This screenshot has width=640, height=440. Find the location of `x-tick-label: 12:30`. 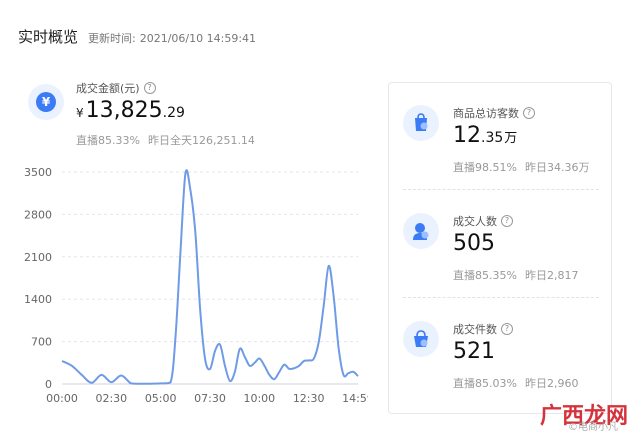

x-tick-label: 12:30 is located at coordinates (309, 398).